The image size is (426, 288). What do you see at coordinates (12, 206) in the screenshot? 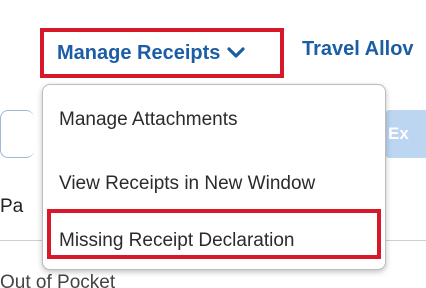
I see `background-text-fragment: Pa` at bounding box center [12, 206].